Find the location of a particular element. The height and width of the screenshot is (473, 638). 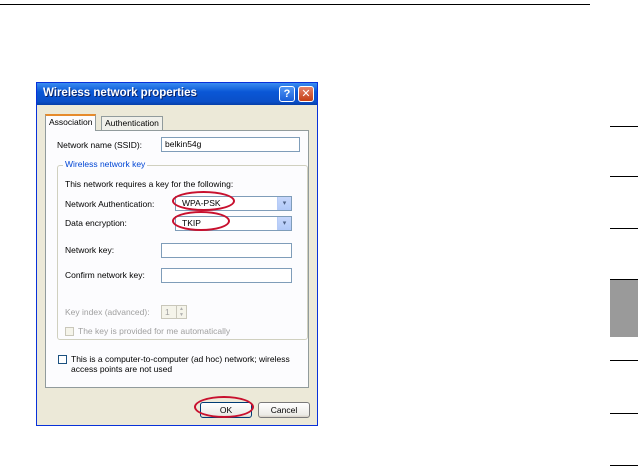

key-index-value: 1 is located at coordinates (167, 312).